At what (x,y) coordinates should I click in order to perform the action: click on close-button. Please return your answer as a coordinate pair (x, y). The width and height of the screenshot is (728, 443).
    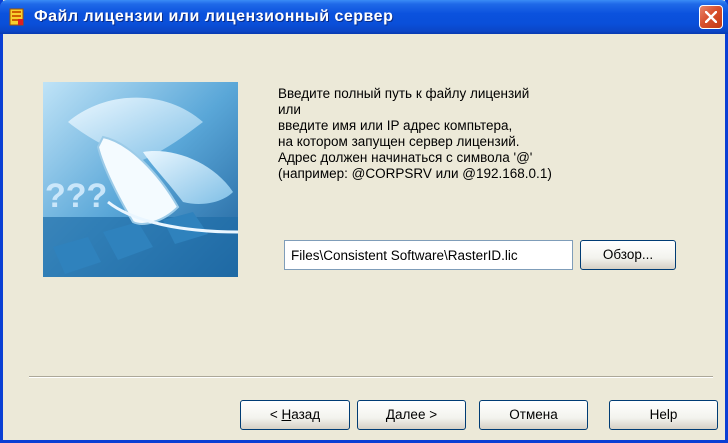
    Looking at the image, I should click on (711, 17).